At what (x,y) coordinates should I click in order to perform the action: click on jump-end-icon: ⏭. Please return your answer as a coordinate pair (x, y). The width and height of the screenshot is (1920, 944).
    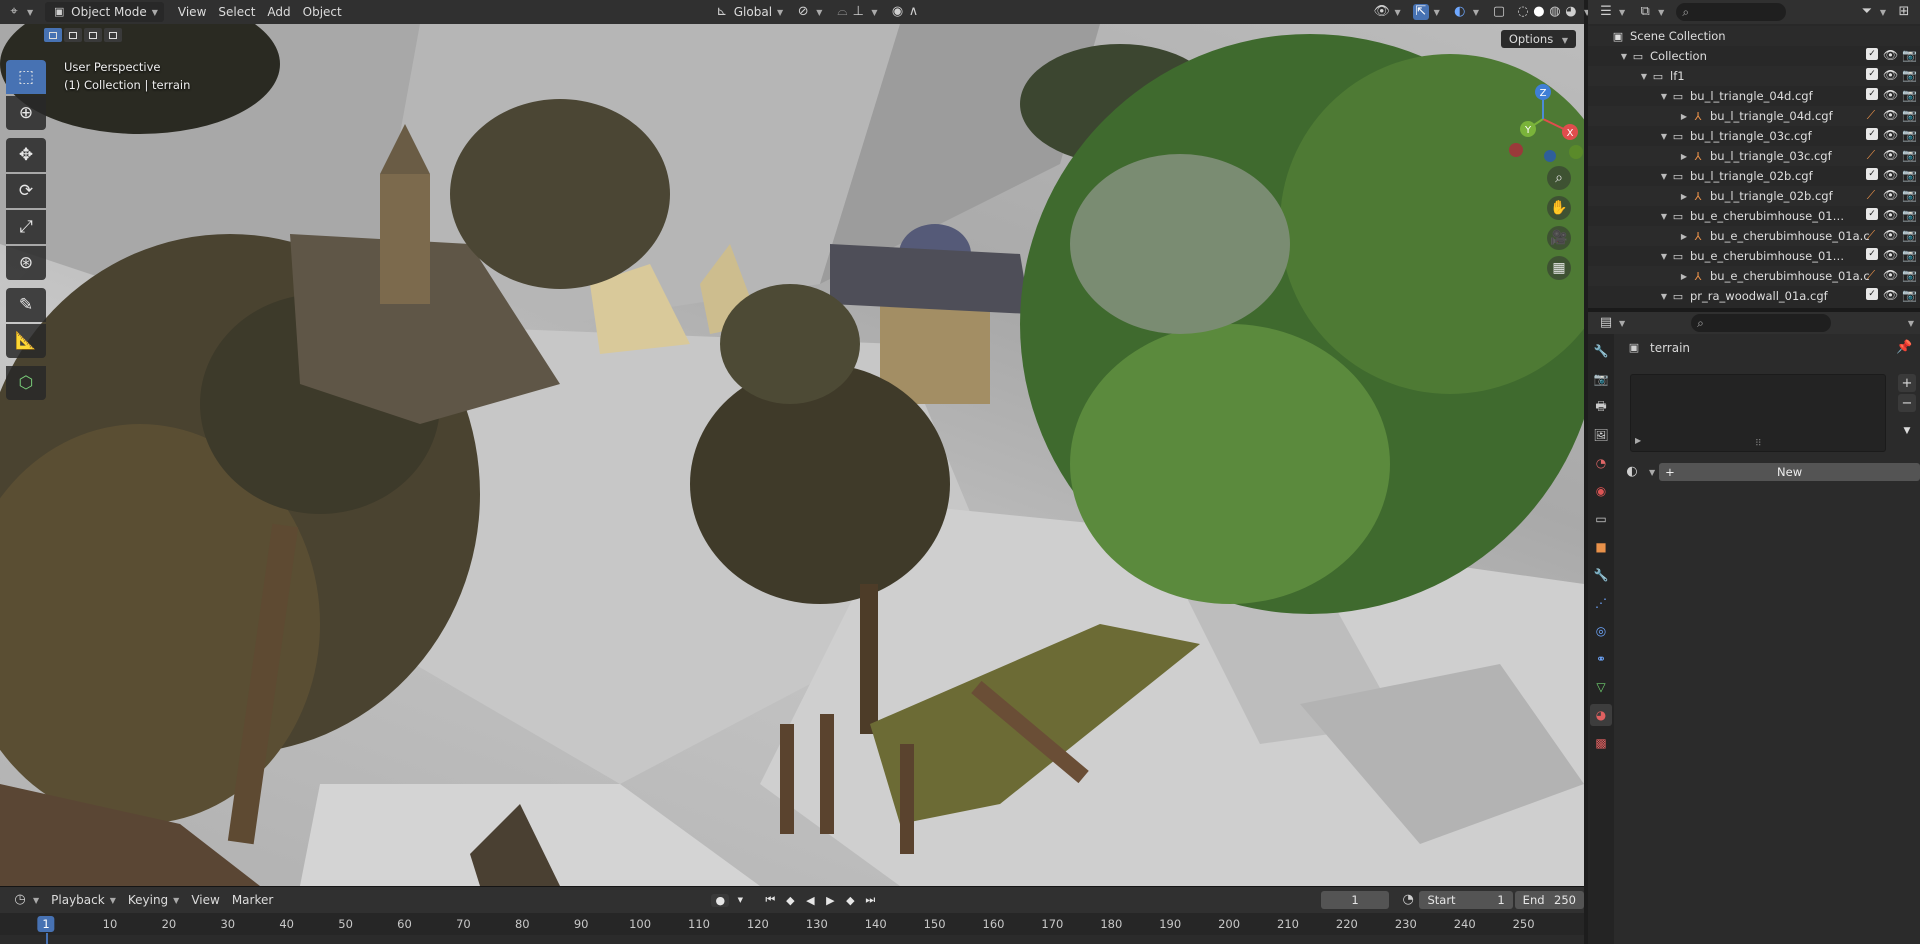
    Looking at the image, I should click on (870, 900).